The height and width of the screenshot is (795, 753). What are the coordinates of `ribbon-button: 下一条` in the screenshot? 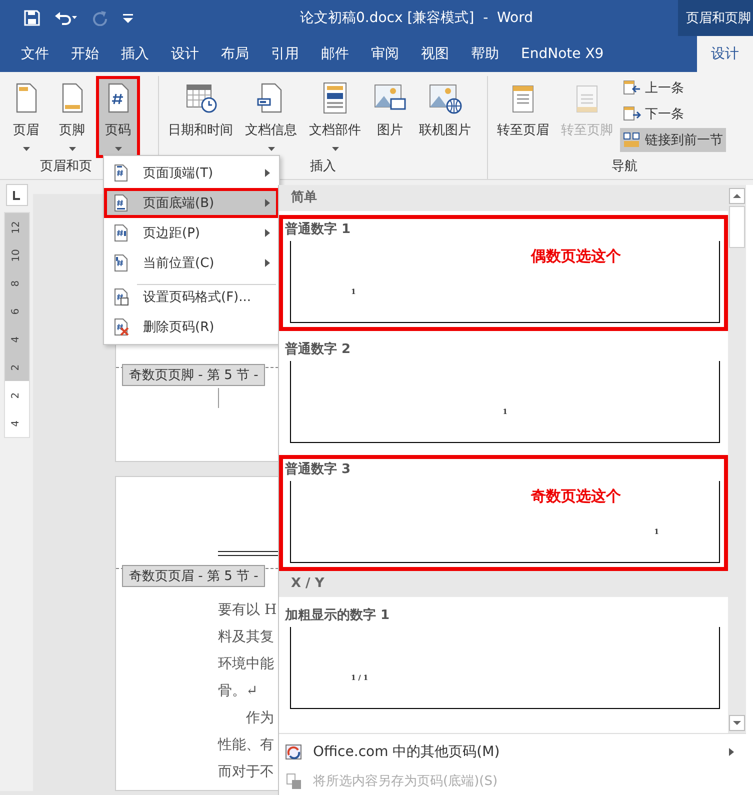 It's located at (653, 114).